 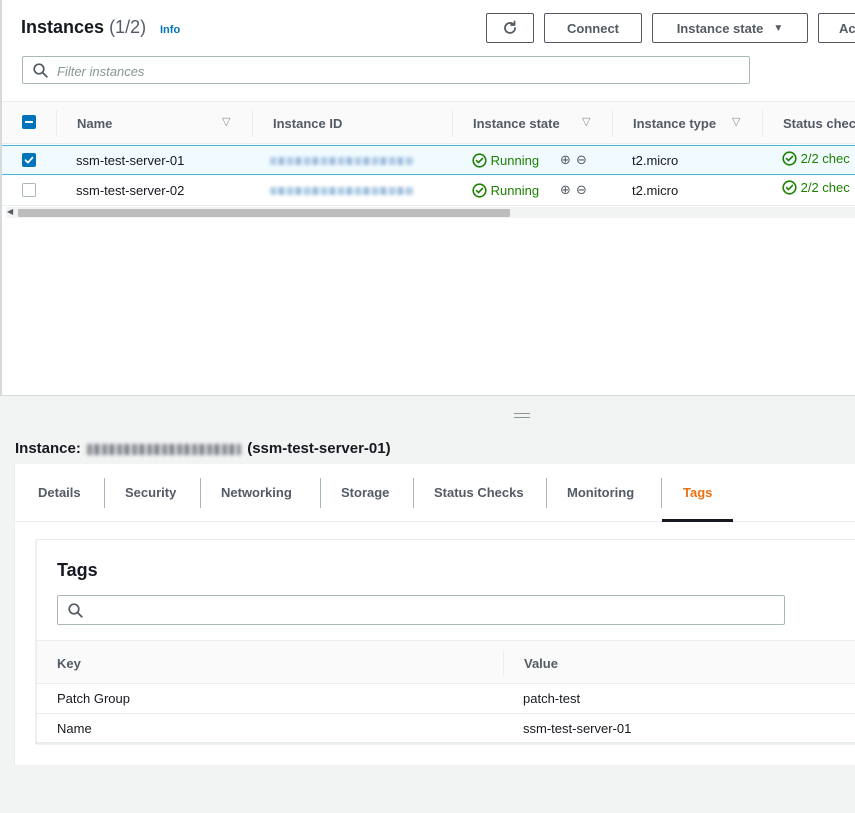 I want to click on actions-dropdown: Ac, so click(x=836, y=28).